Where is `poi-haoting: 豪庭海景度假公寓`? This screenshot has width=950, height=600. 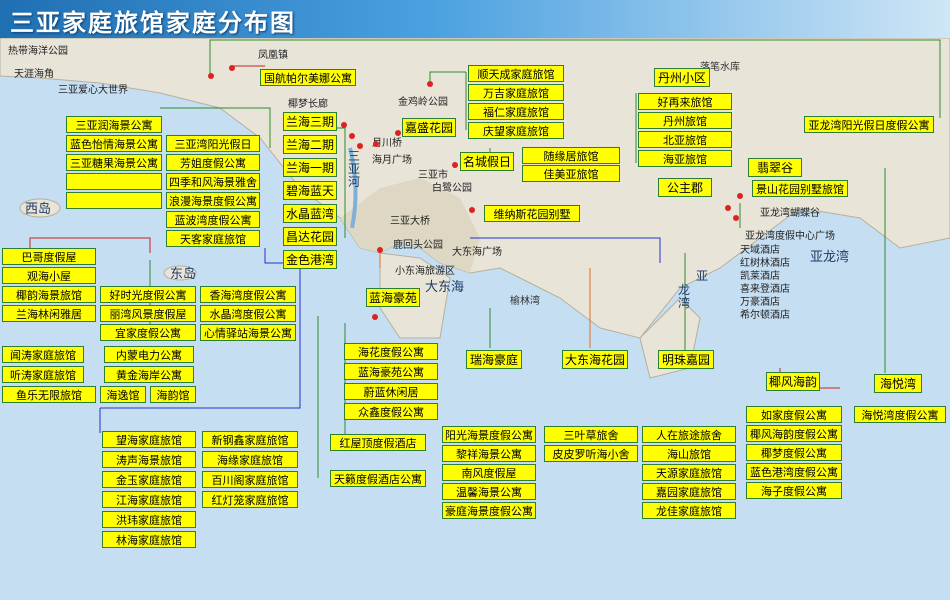 poi-haoting: 豪庭海景度假公寓 is located at coordinates (489, 510).